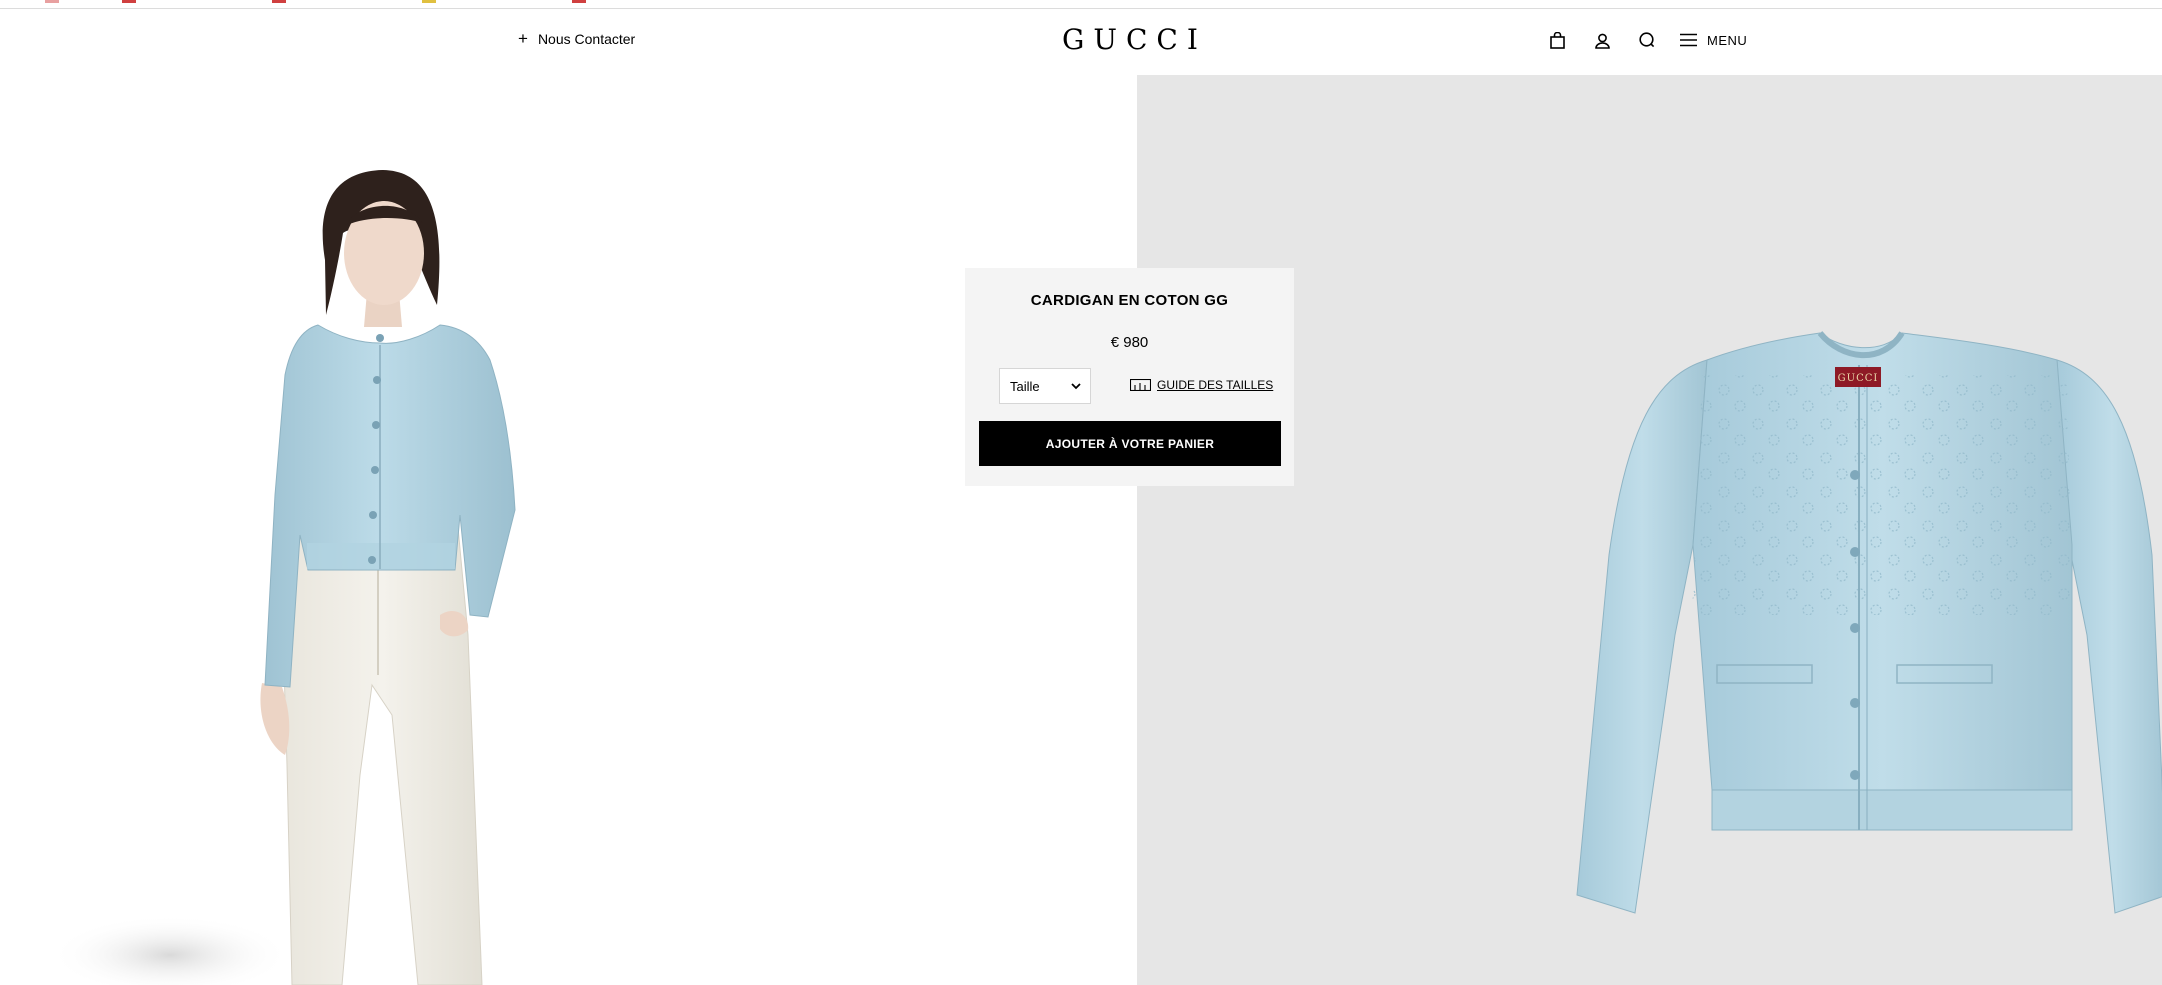 The image size is (2162, 985). I want to click on search-icon, so click(1647, 40).